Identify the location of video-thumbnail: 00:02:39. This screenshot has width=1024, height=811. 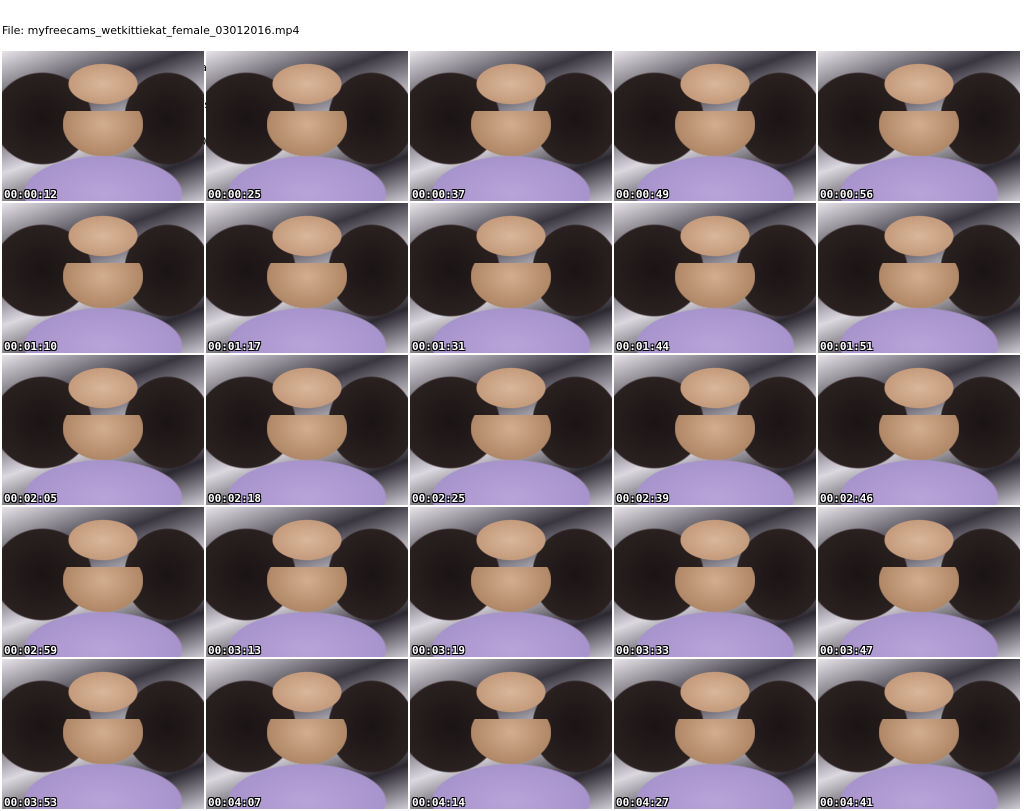
(715, 430).